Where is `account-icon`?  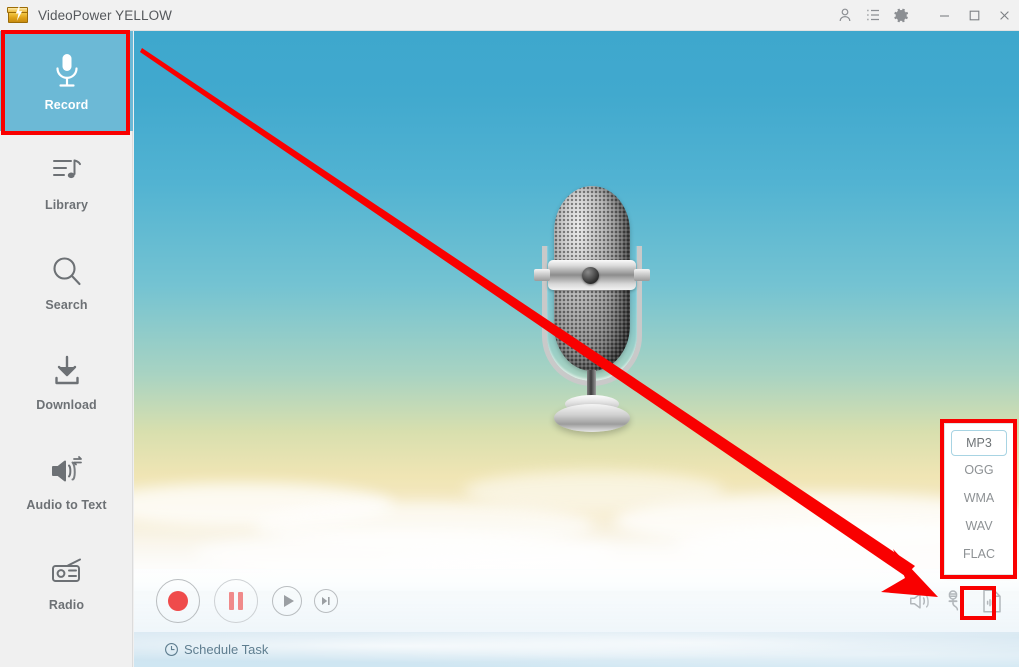
account-icon is located at coordinates (845, 15).